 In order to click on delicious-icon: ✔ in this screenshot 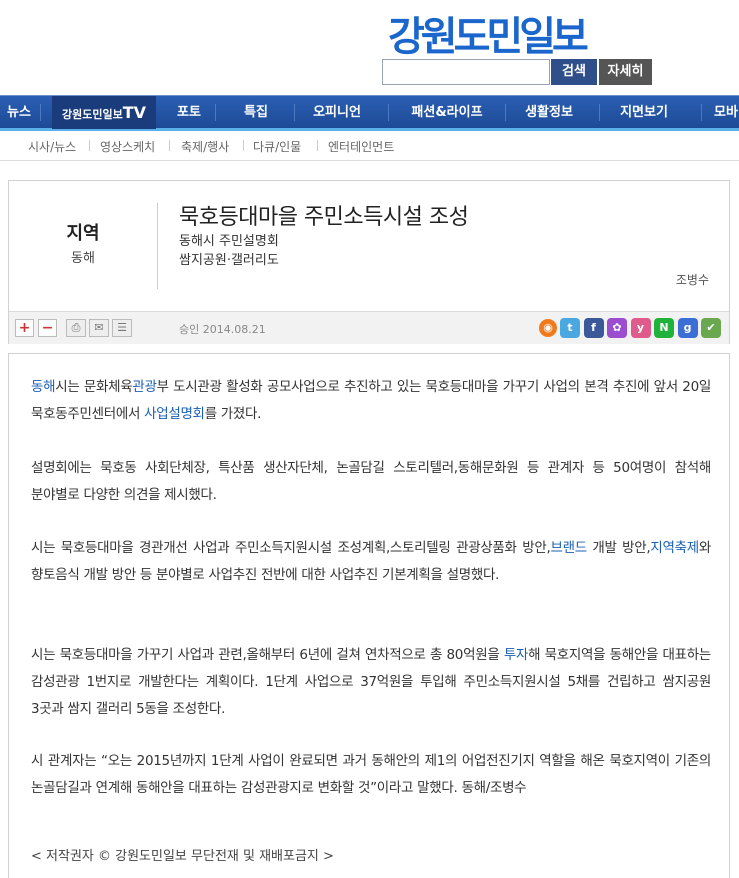, I will do `click(711, 328)`.